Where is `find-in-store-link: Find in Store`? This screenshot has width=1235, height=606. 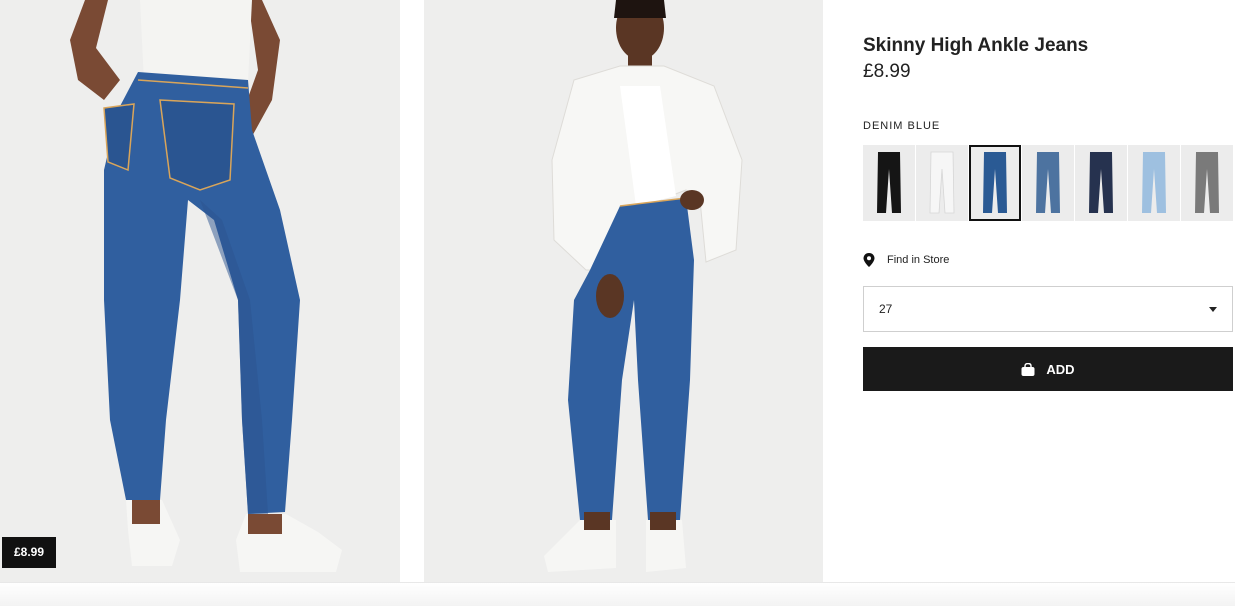
find-in-store-link: Find in Store is located at coordinates (906, 260).